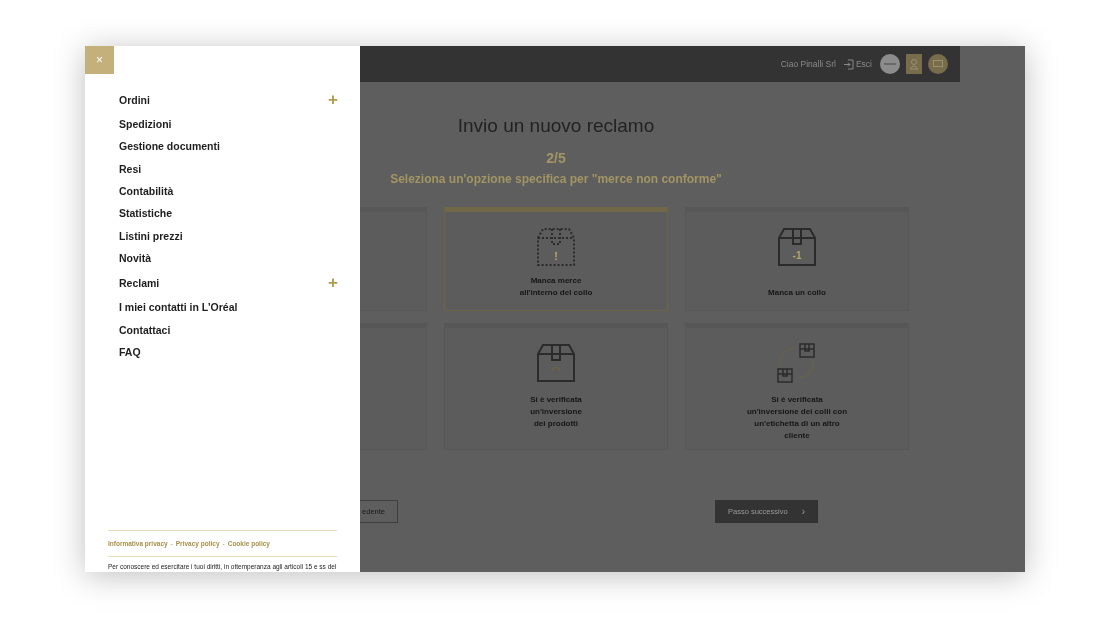  What do you see at coordinates (169, 146) in the screenshot?
I see `menu-item: Gestione documenti` at bounding box center [169, 146].